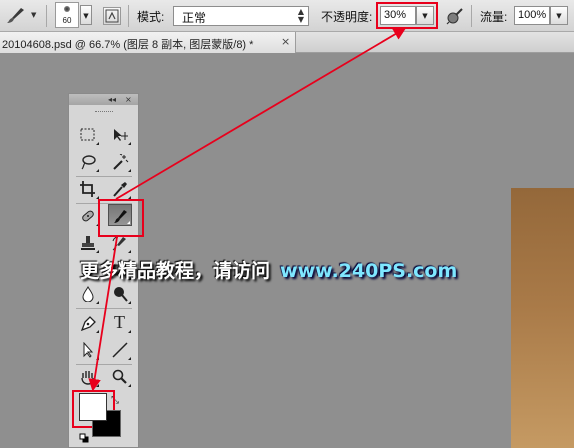  I want to click on tools-panel-header: ◂◂ ×, so click(103, 99).